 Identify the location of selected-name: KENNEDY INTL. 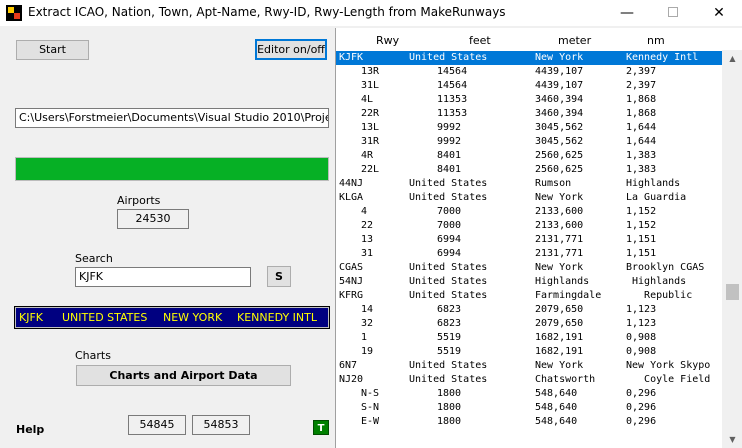
(277, 317).